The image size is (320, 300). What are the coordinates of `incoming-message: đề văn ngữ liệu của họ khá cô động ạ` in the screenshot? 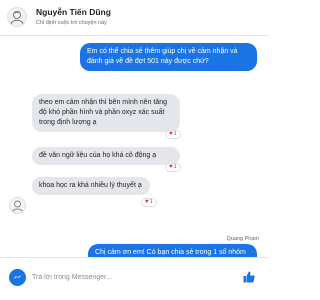 It's located at (106, 156).